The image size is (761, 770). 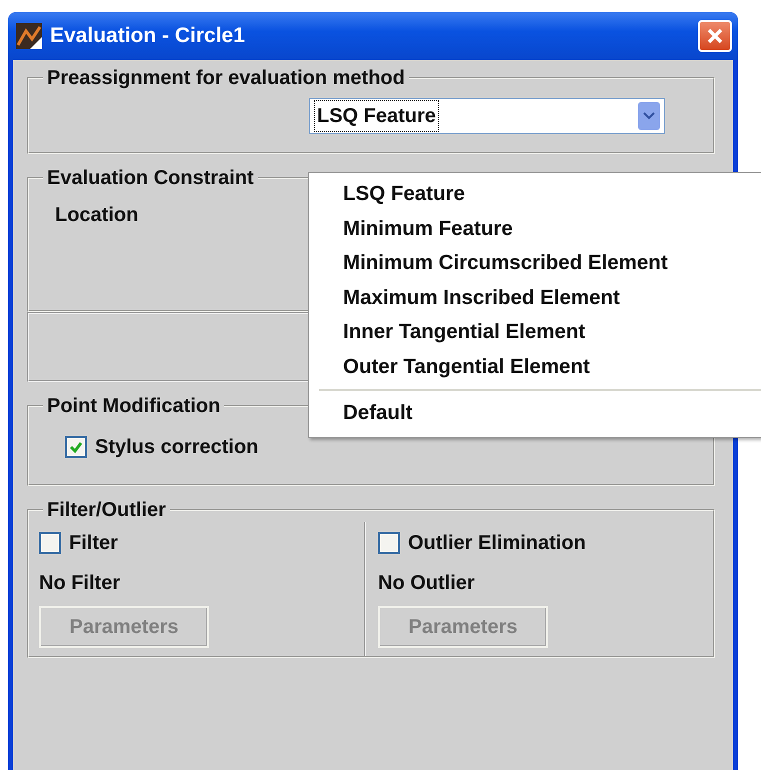 What do you see at coordinates (226, 78) in the screenshot?
I see `group-title: Preassignment for evaluation method` at bounding box center [226, 78].